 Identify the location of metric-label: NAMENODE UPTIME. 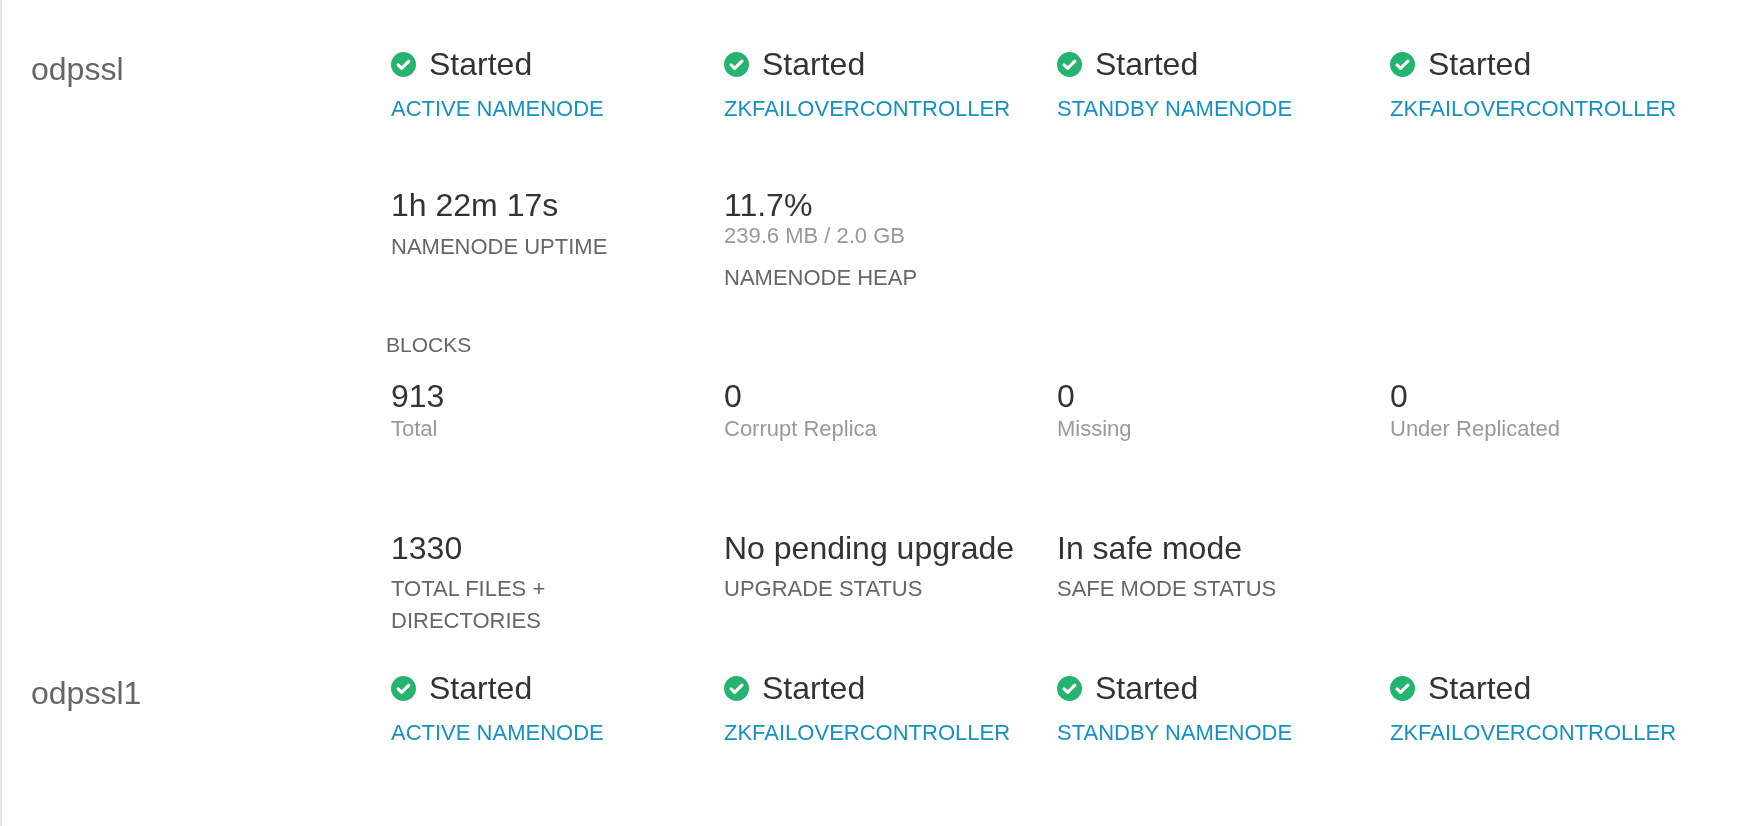
(499, 247).